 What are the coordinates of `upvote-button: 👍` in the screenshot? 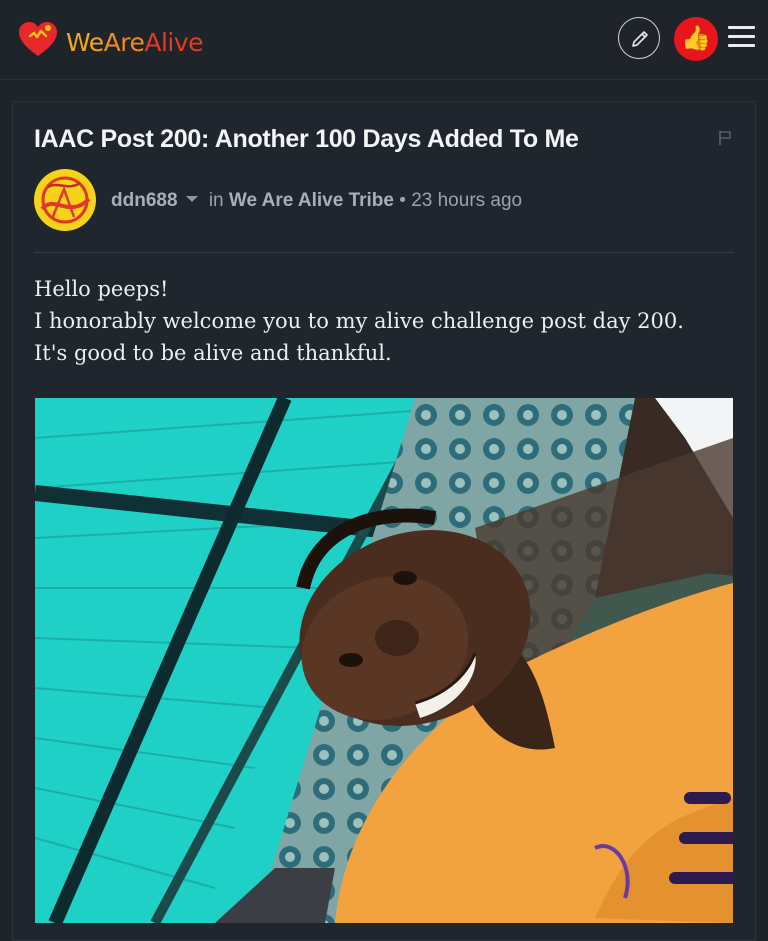 It's located at (696, 39).